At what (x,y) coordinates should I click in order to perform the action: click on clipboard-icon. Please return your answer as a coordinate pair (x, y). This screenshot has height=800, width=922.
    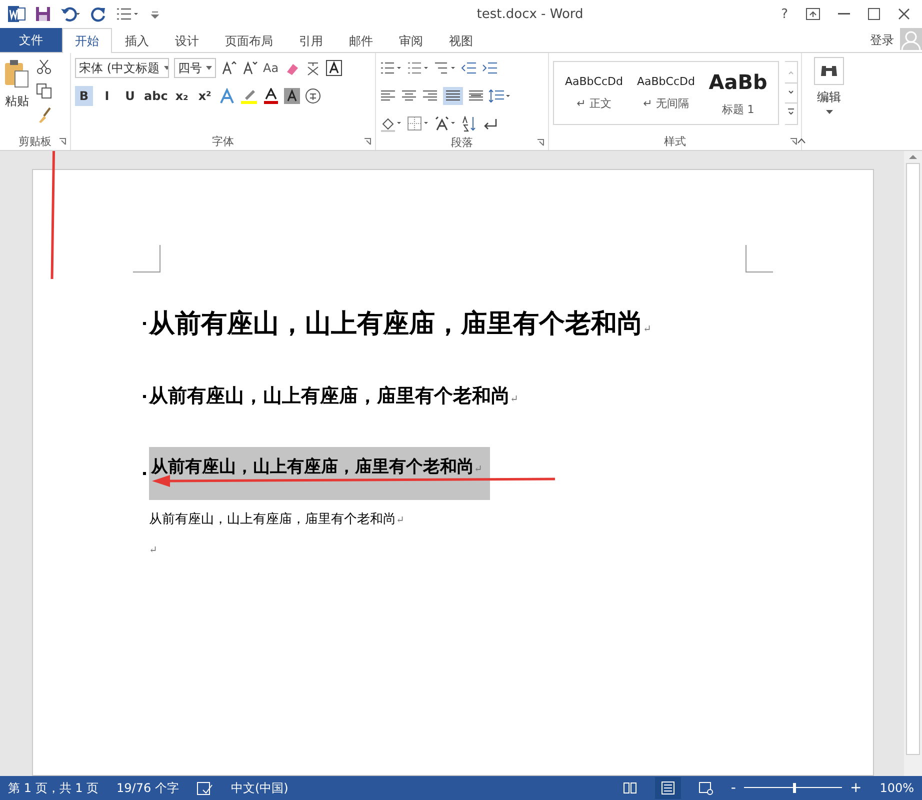
    Looking at the image, I should click on (17, 74).